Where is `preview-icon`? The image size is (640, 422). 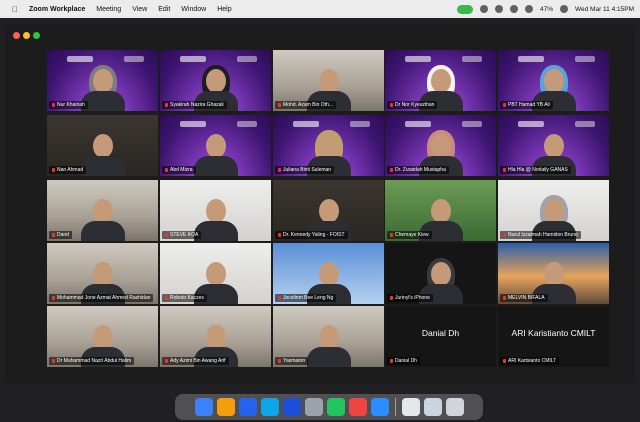
preview-icon is located at coordinates (410, 407).